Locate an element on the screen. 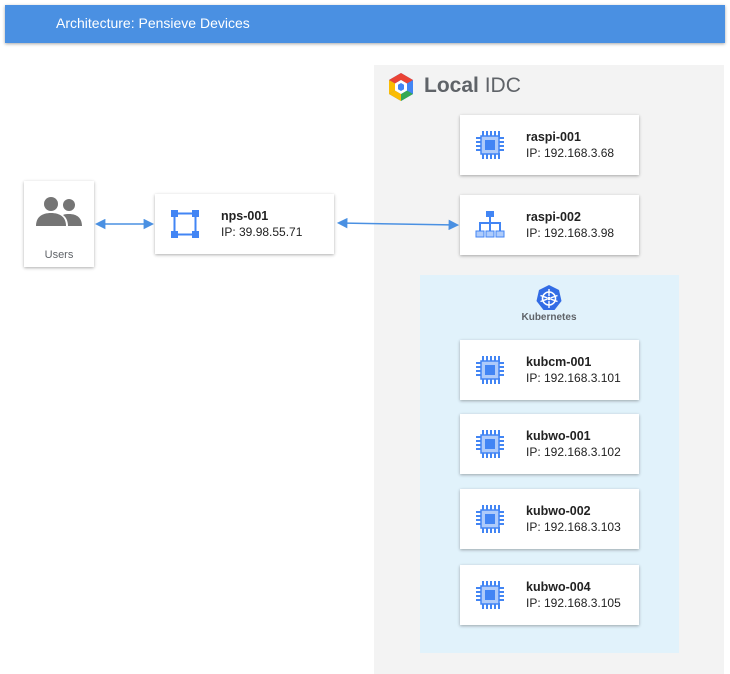  node-name: kubwo-001 is located at coordinates (558, 436).